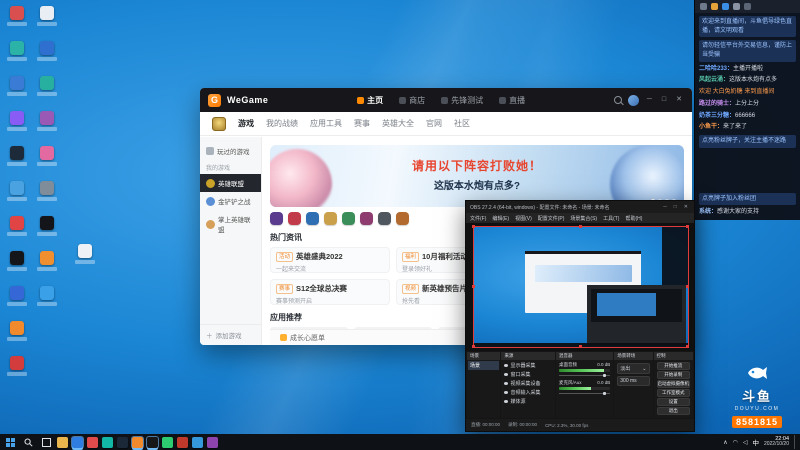  I want to click on obs-menu-item: 工具(T), so click(611, 218).